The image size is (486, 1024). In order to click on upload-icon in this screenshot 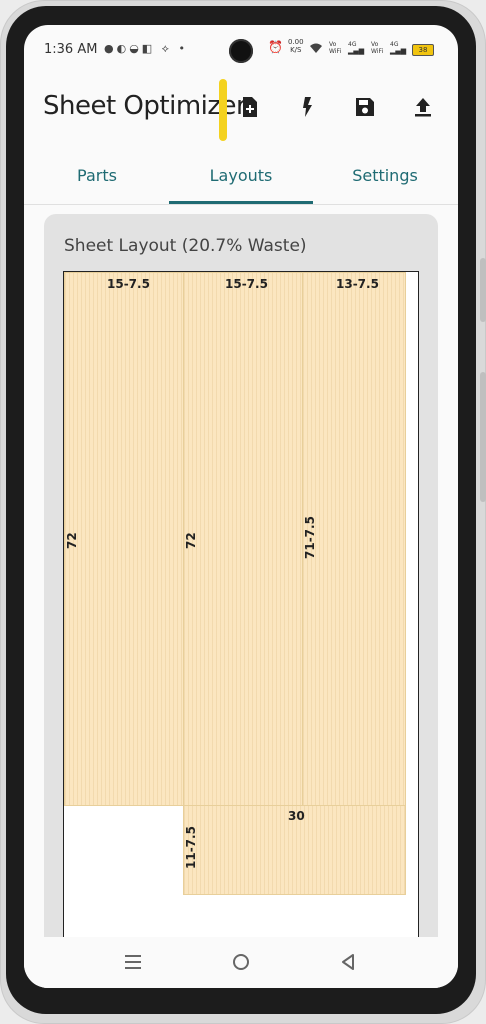, I will do `click(423, 107)`.